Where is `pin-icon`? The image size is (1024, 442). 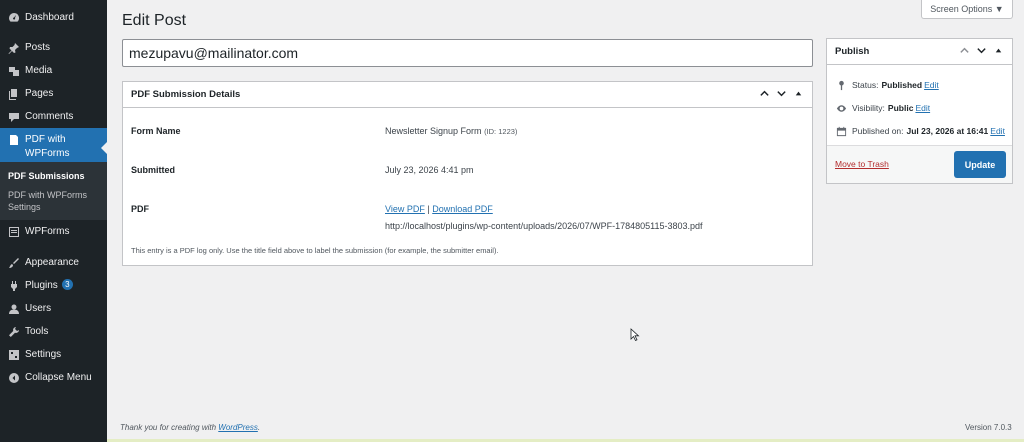 pin-icon is located at coordinates (841, 85).